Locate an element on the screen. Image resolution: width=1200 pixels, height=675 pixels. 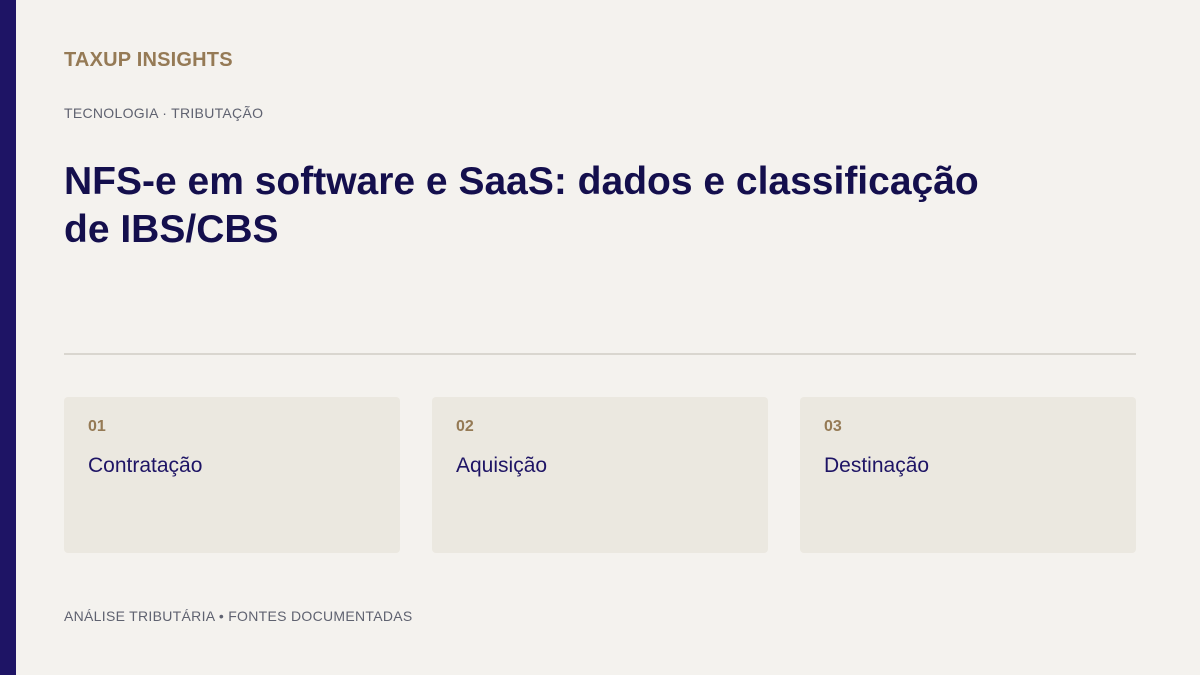
card-number: 02 is located at coordinates (465, 426).